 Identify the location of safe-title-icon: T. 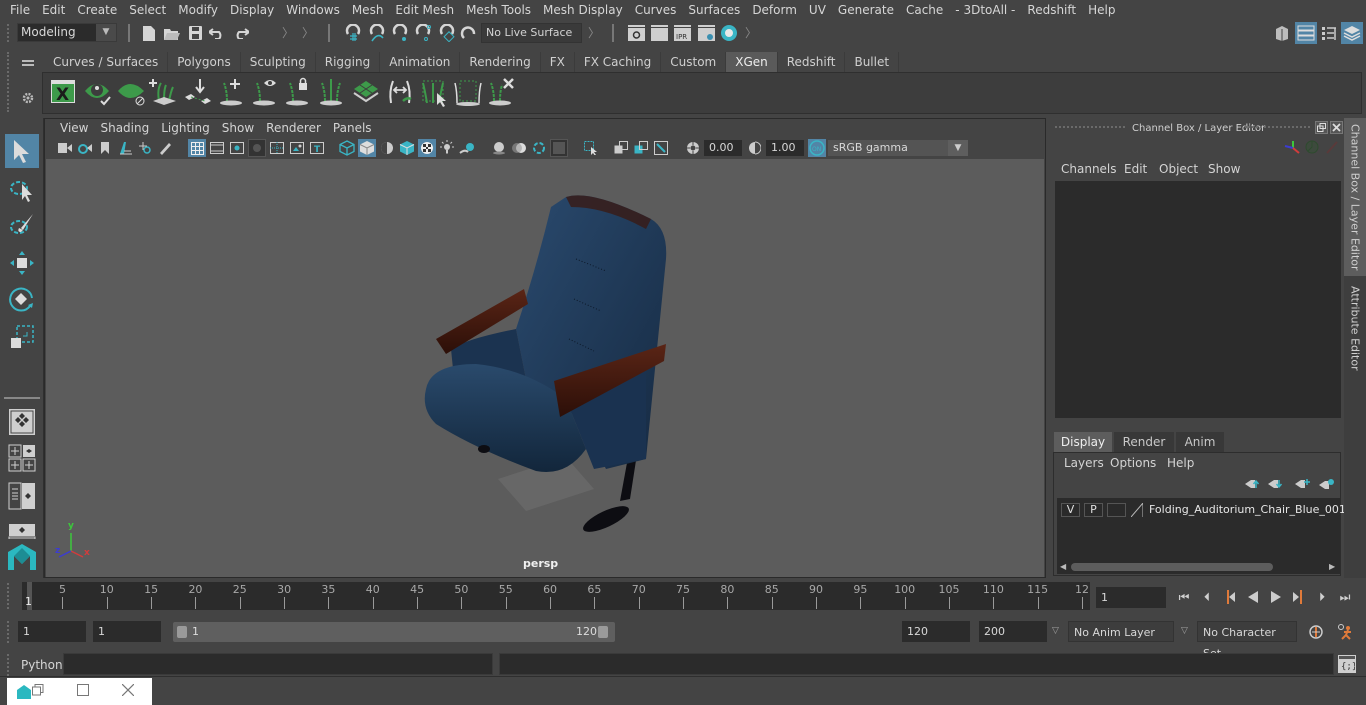
(317, 148).